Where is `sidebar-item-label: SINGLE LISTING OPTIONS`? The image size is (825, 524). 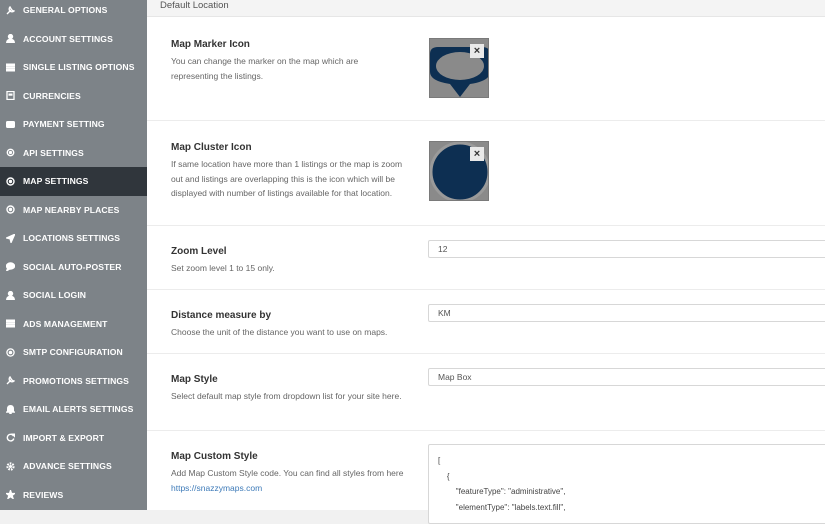 sidebar-item-label: SINGLE LISTING OPTIONS is located at coordinates (79, 67).